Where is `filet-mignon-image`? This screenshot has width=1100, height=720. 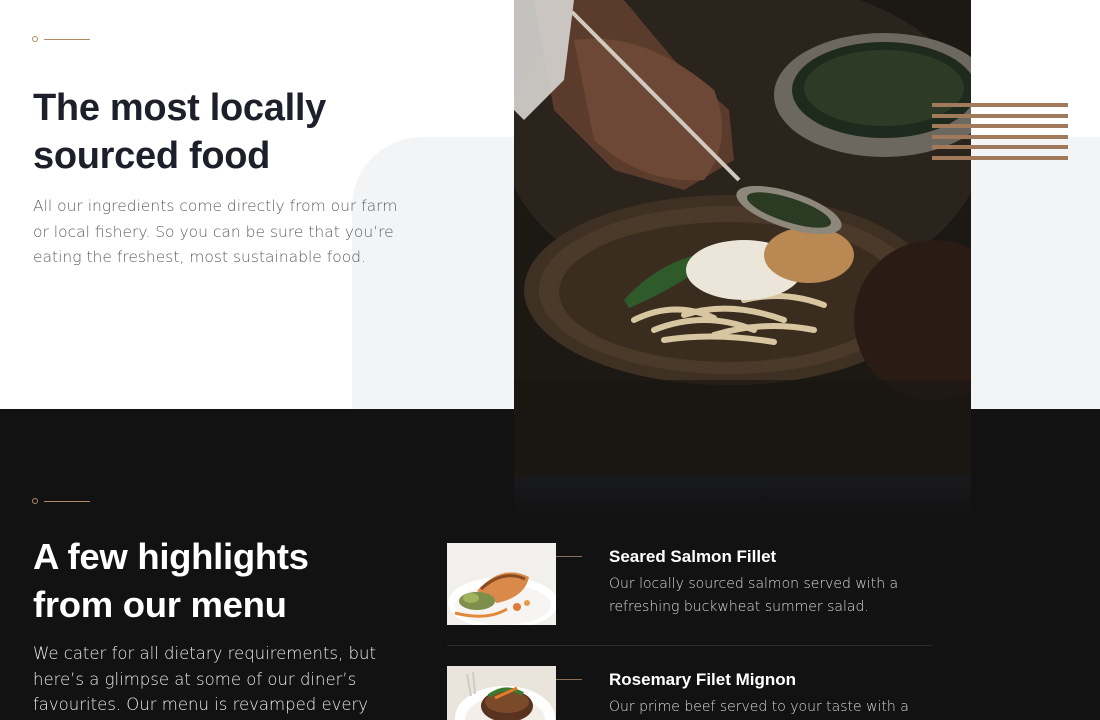 filet-mignon-image is located at coordinates (501, 693).